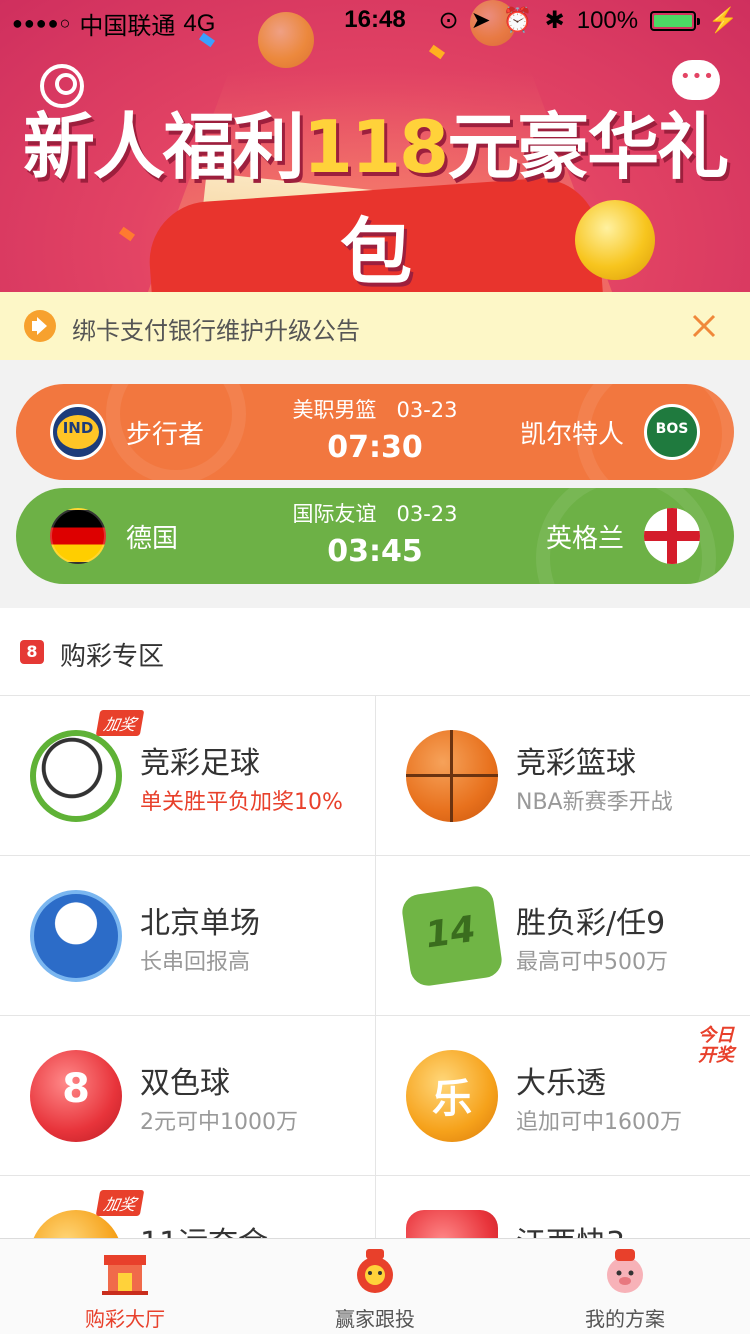 The width and height of the screenshot is (750, 1334). What do you see at coordinates (200, 763) in the screenshot?
I see `lottery-name: 竞彩足球` at bounding box center [200, 763].